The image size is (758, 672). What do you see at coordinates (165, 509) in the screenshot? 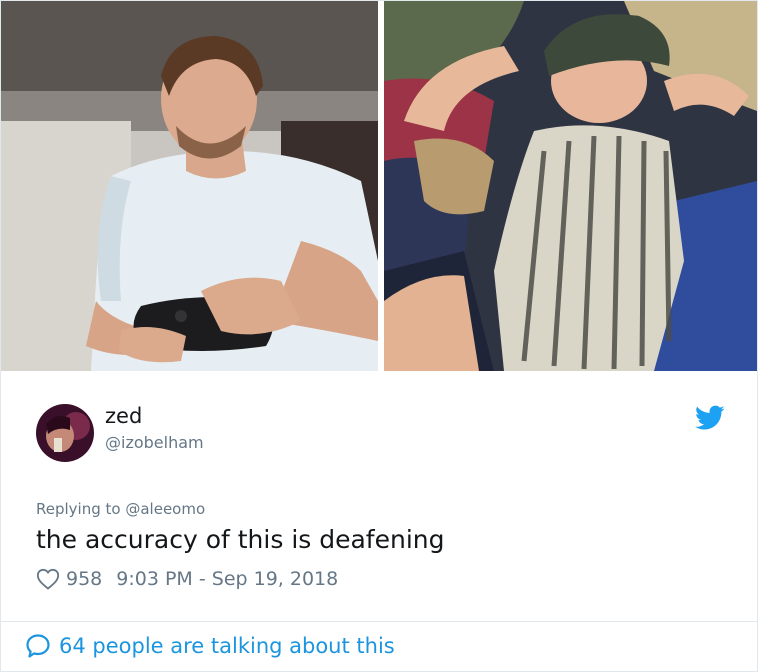
I see `reply-mention-link: @aleeomo` at bounding box center [165, 509].